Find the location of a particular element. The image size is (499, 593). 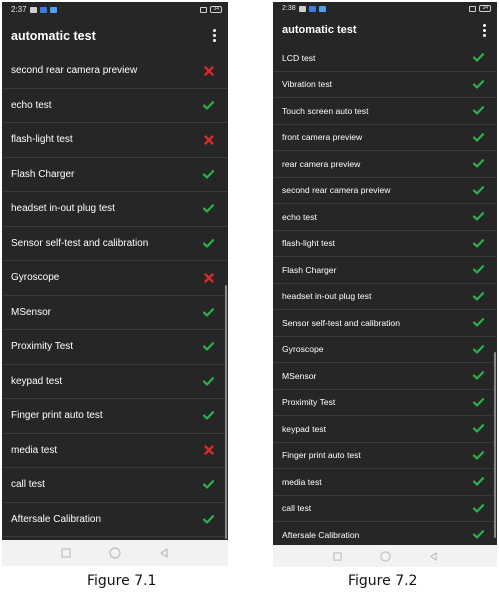

test-item-label: Gyroscope is located at coordinates (303, 349).